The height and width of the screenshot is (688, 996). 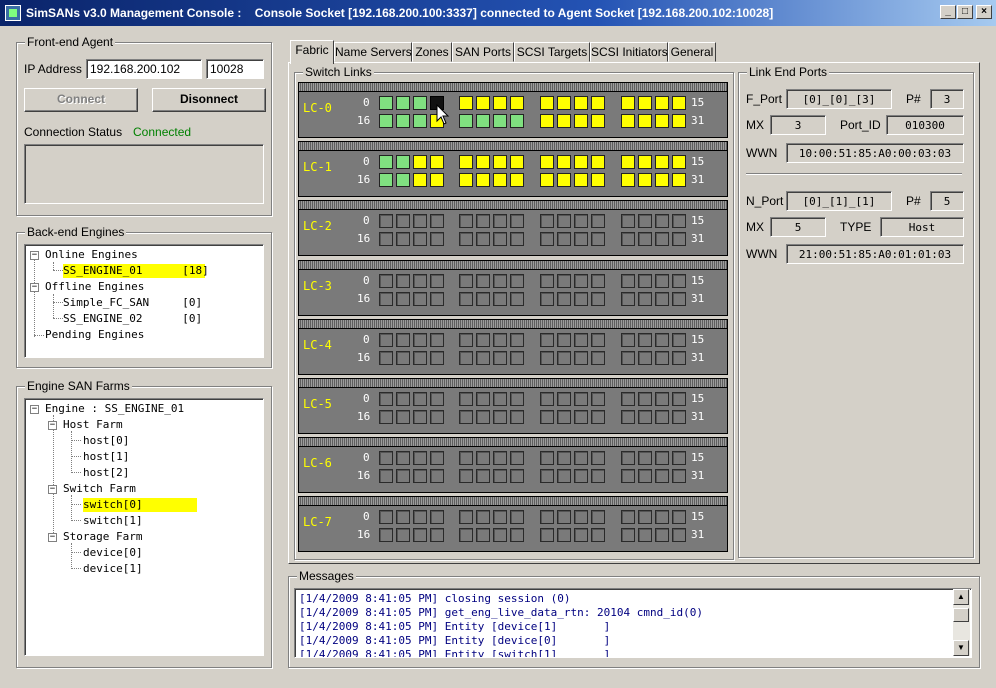 I want to click on scroll-up-icon: ▲, so click(x=961, y=597).